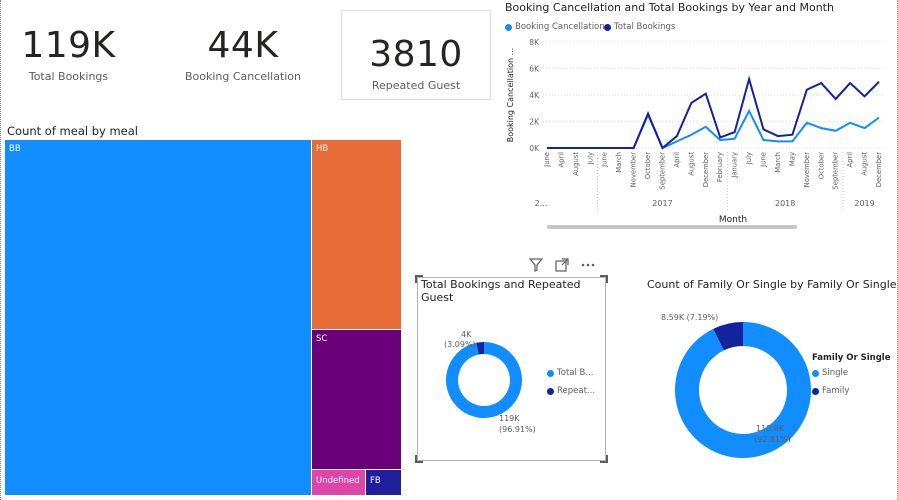 The width and height of the screenshot is (898, 500). I want to click on x-tick-label: January, so click(735, 165).